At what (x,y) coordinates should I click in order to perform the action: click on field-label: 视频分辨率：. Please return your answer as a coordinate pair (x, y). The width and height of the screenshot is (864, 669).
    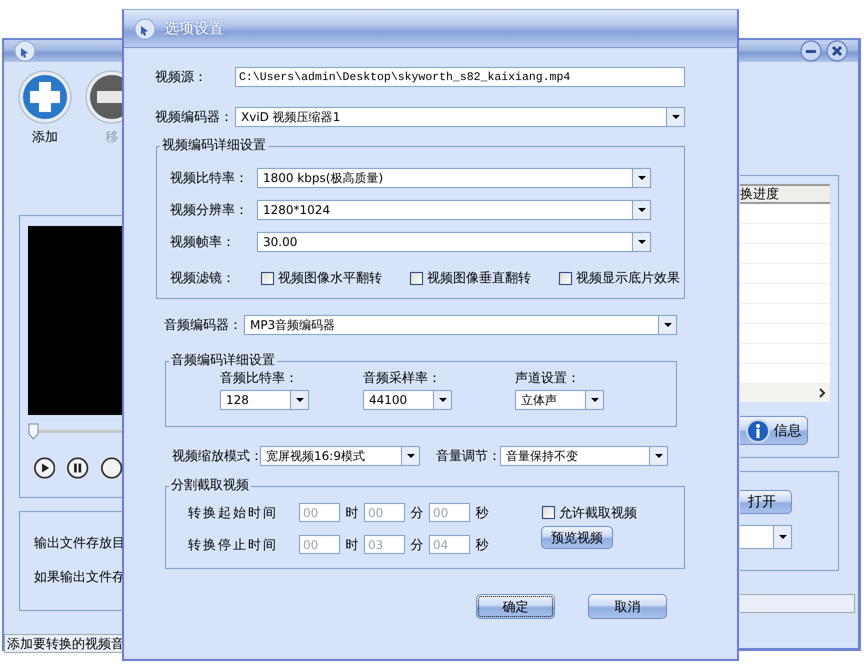
    Looking at the image, I should click on (209, 210).